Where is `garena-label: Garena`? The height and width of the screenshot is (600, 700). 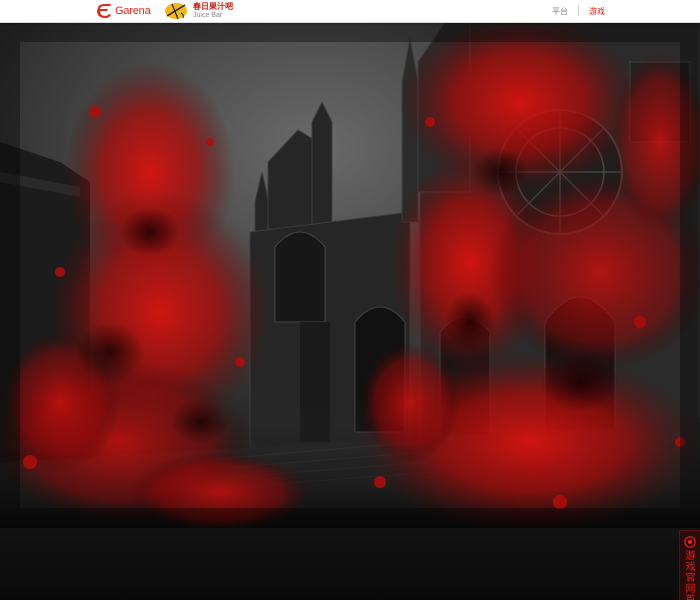
garena-label: Garena is located at coordinates (133, 11).